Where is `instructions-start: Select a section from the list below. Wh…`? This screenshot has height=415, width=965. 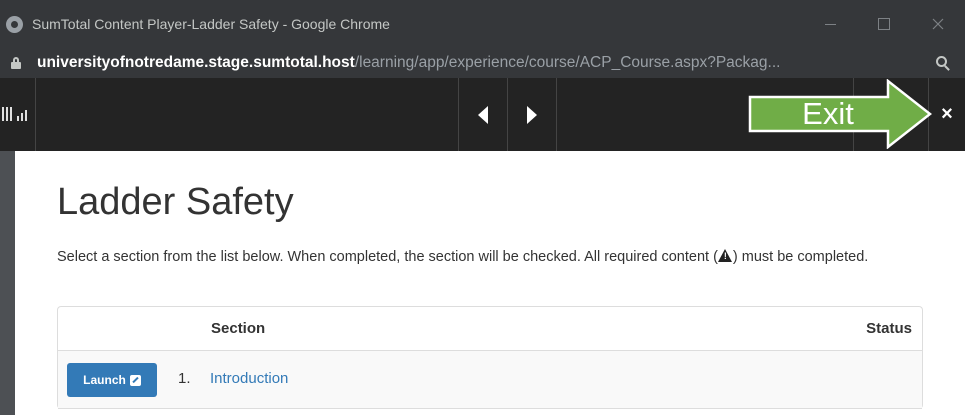
instructions-start: Select a section from the list below. Wh… is located at coordinates (387, 257).